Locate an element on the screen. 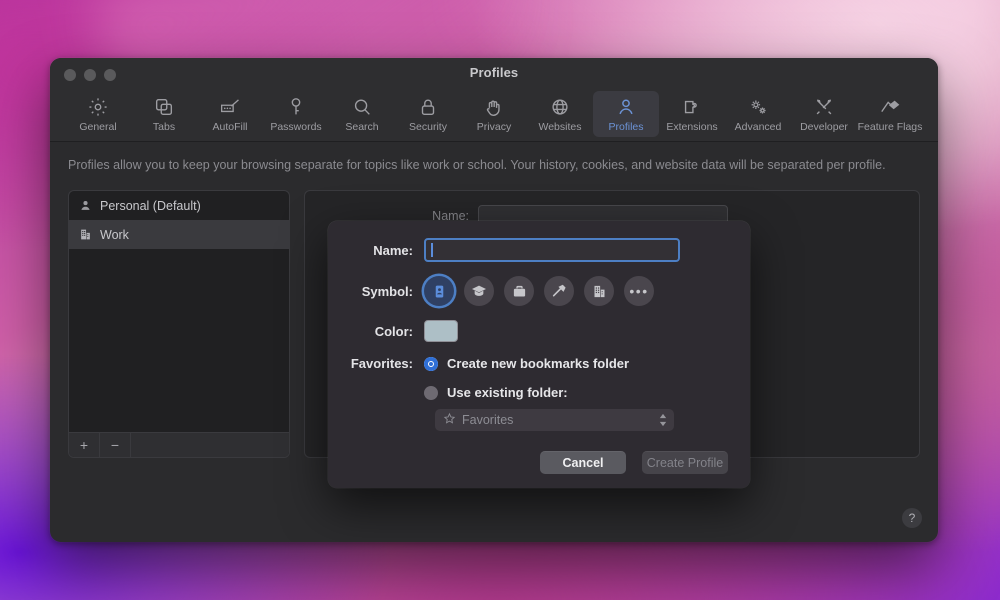 The image size is (1000, 600). tab-autofill: AutoFill is located at coordinates (230, 114).